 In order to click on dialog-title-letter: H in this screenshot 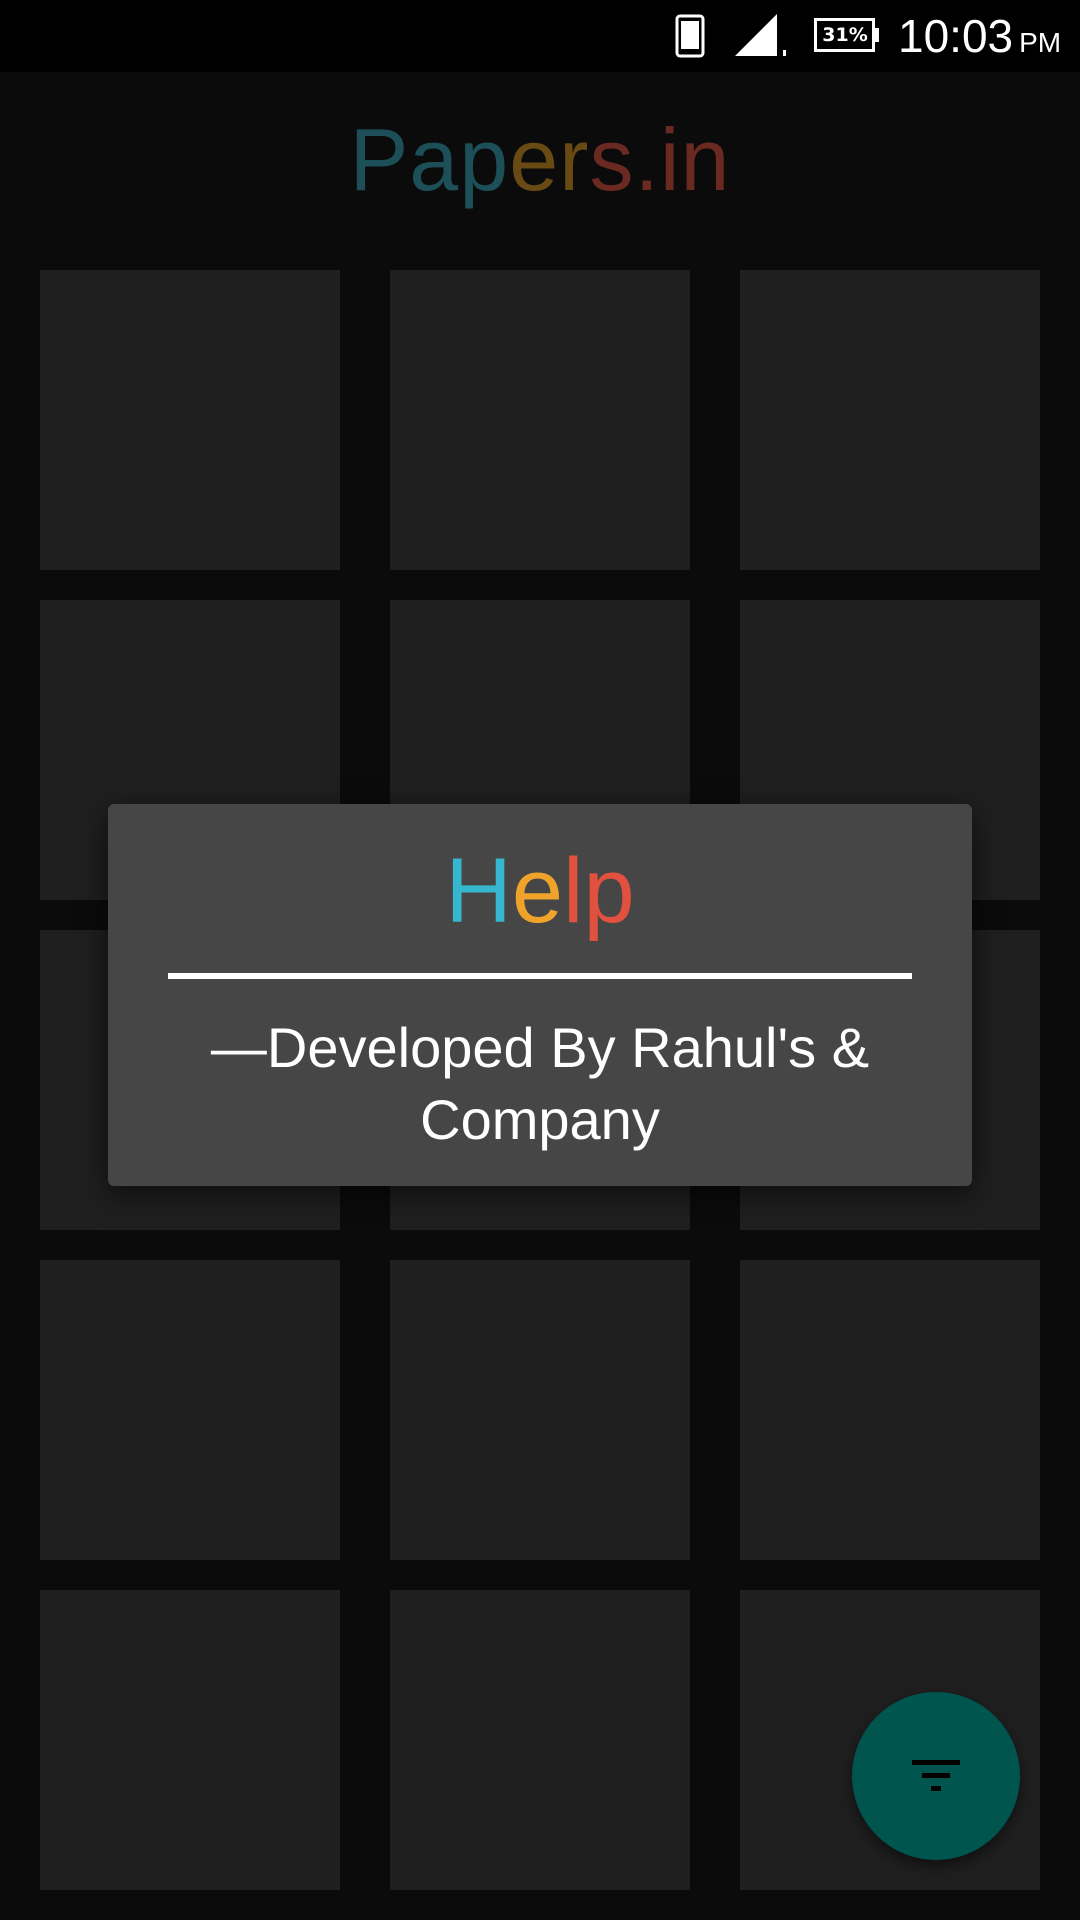, I will do `click(478, 891)`.